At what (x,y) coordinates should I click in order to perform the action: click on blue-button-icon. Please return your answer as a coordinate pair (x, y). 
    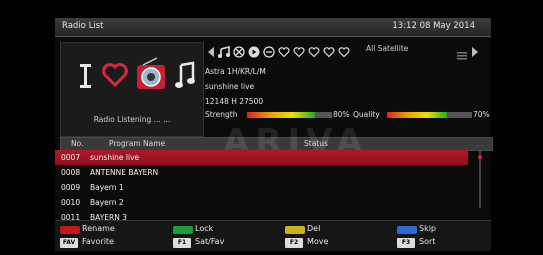
    Looking at the image, I should click on (407, 230).